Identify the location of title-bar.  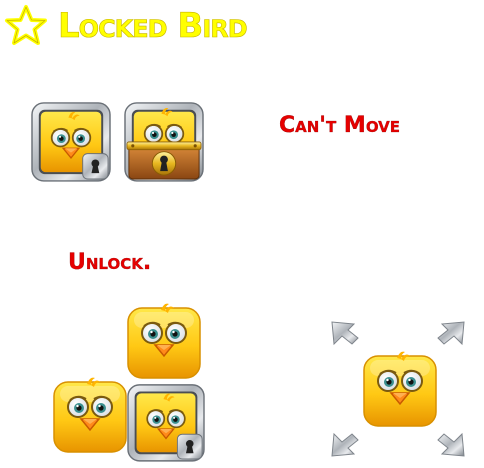
(26, 26).